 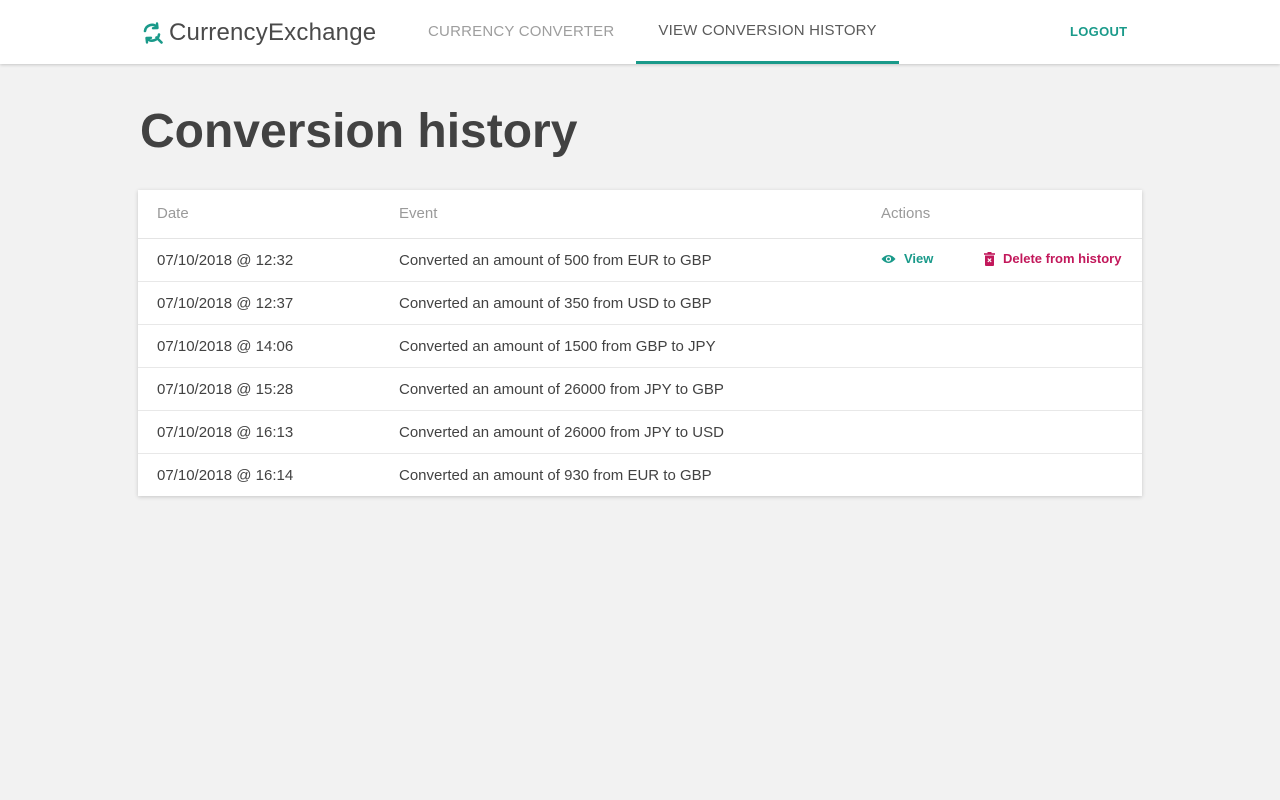 I want to click on trash-icon, so click(x=989, y=258).